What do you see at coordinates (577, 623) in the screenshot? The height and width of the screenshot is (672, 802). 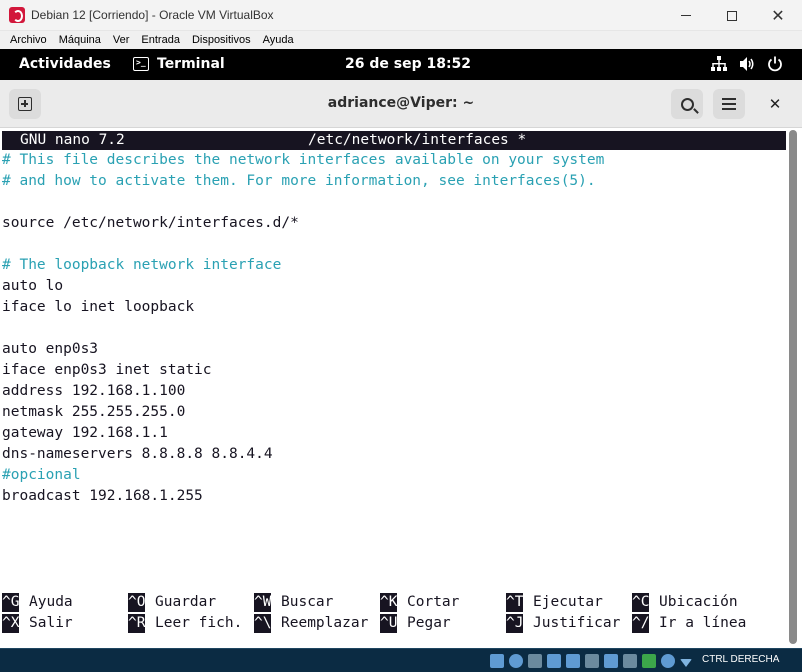 I see `shortcut-label-justify: Justificar` at bounding box center [577, 623].